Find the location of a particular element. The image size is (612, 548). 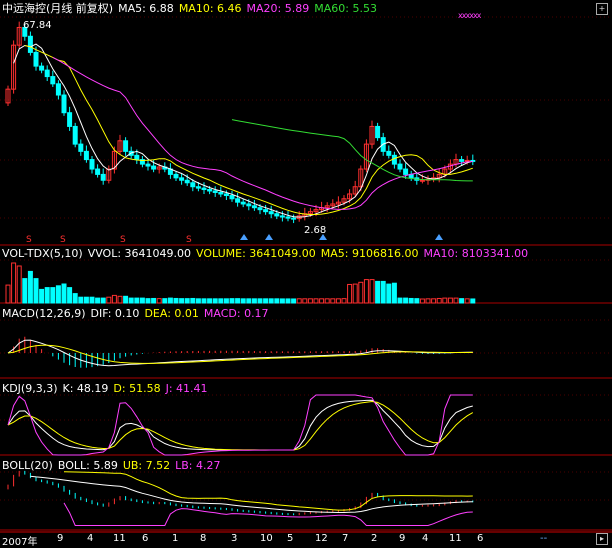

axis-tick-label: 8 is located at coordinates (203, 538).